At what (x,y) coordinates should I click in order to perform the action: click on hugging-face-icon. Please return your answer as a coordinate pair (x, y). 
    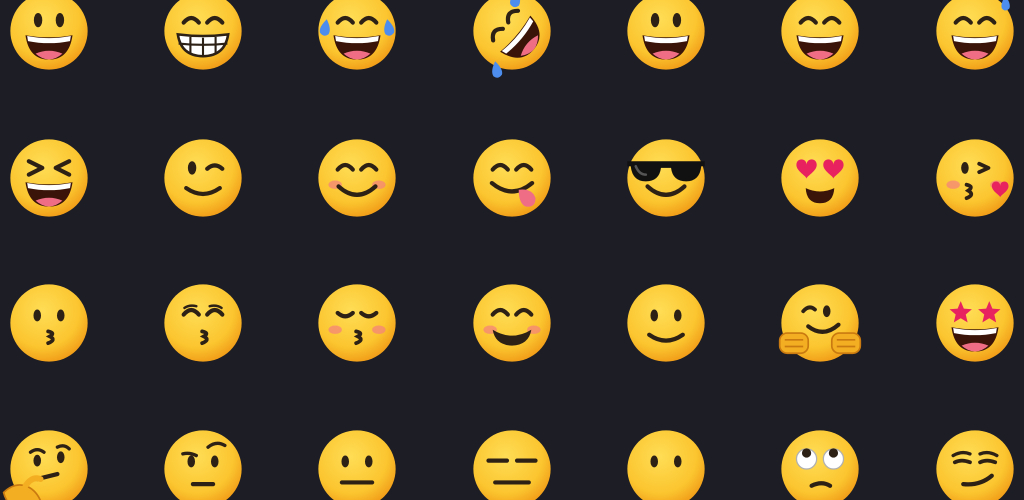
    Looking at the image, I should click on (820, 323).